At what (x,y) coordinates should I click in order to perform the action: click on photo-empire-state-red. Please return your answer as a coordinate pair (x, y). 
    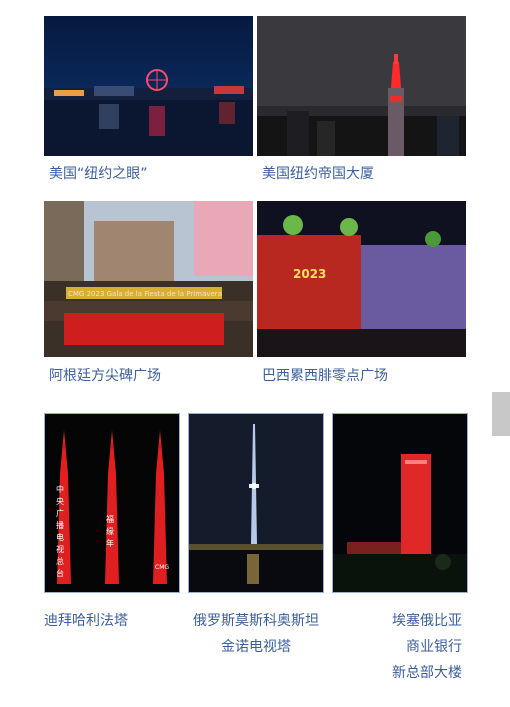
    Looking at the image, I should click on (361, 86).